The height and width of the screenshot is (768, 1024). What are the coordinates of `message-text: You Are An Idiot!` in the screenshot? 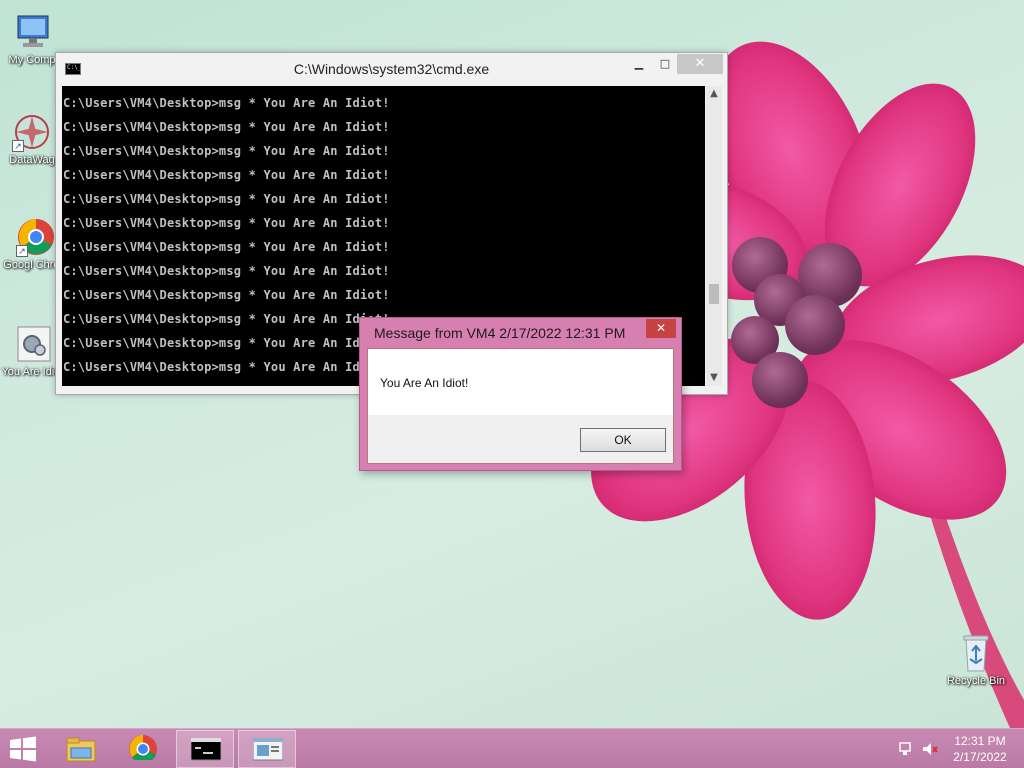 It's located at (424, 383).